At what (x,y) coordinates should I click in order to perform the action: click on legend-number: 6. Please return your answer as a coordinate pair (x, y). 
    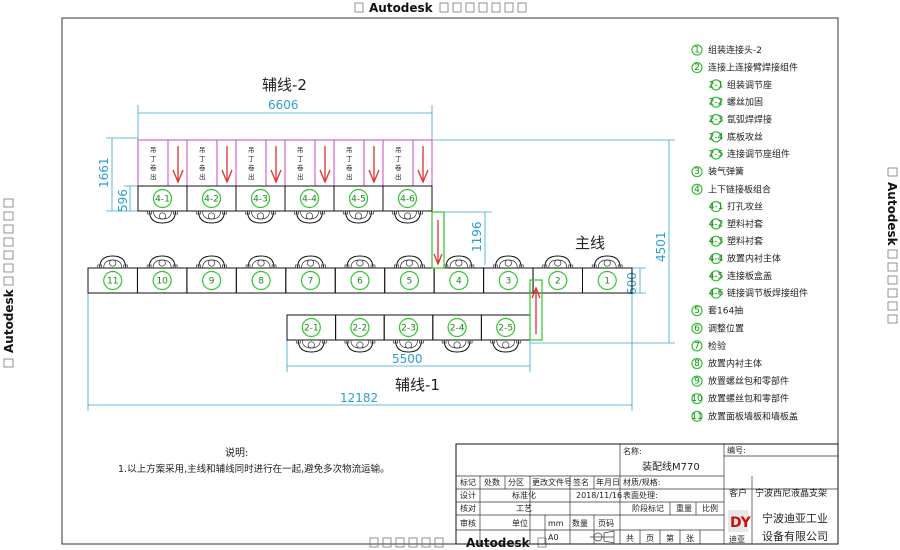
    Looking at the image, I should click on (697, 329).